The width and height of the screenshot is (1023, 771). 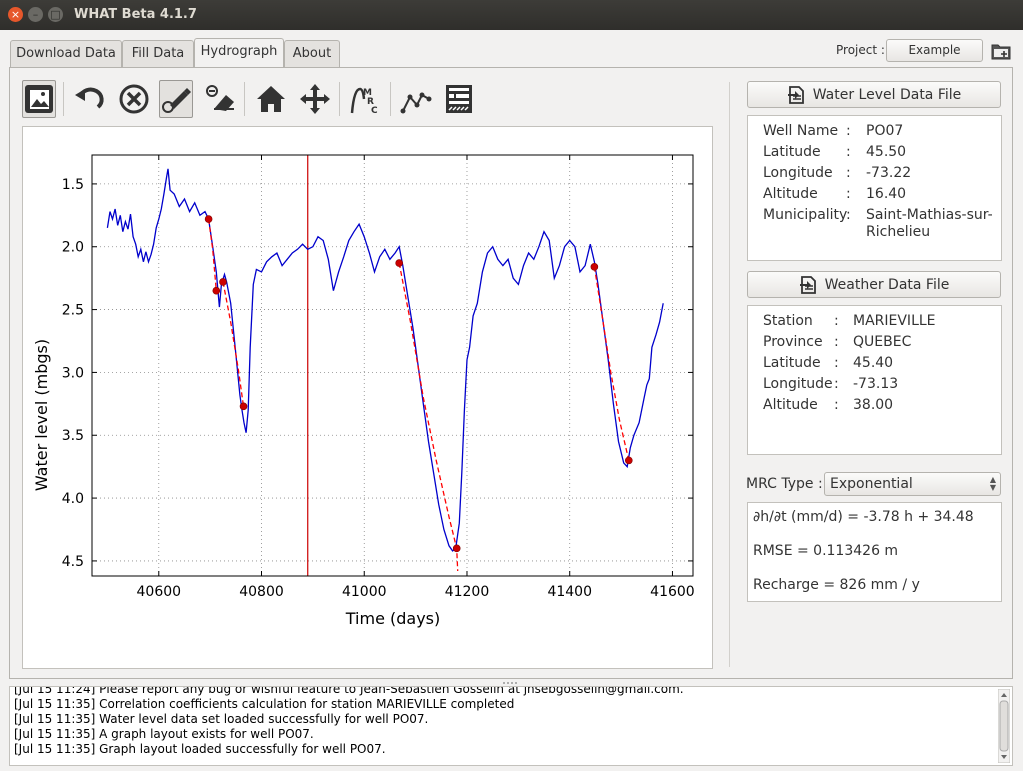 I want to click on eraser-icon, so click(x=220, y=98).